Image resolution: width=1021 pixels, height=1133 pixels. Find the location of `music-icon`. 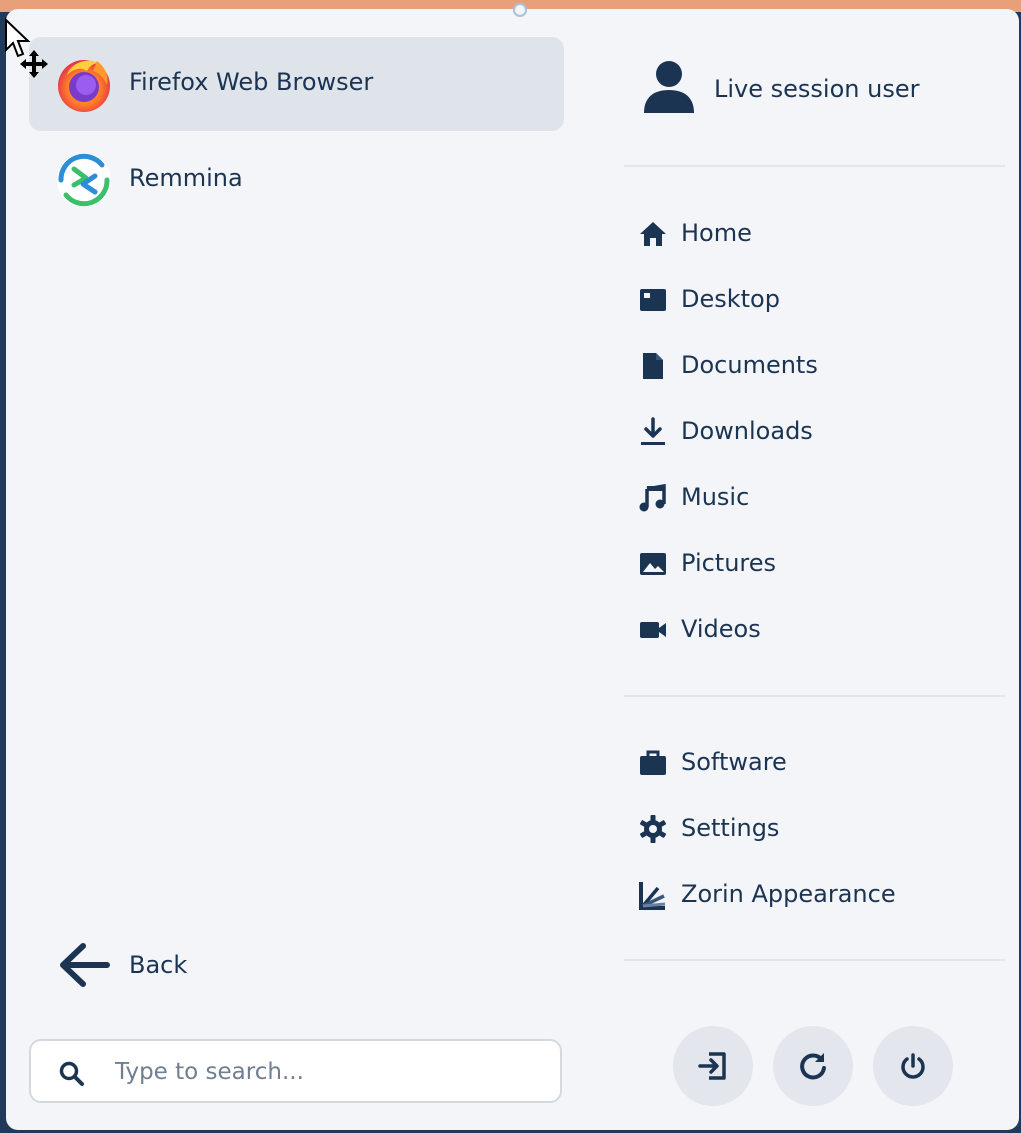

music-icon is located at coordinates (652, 497).